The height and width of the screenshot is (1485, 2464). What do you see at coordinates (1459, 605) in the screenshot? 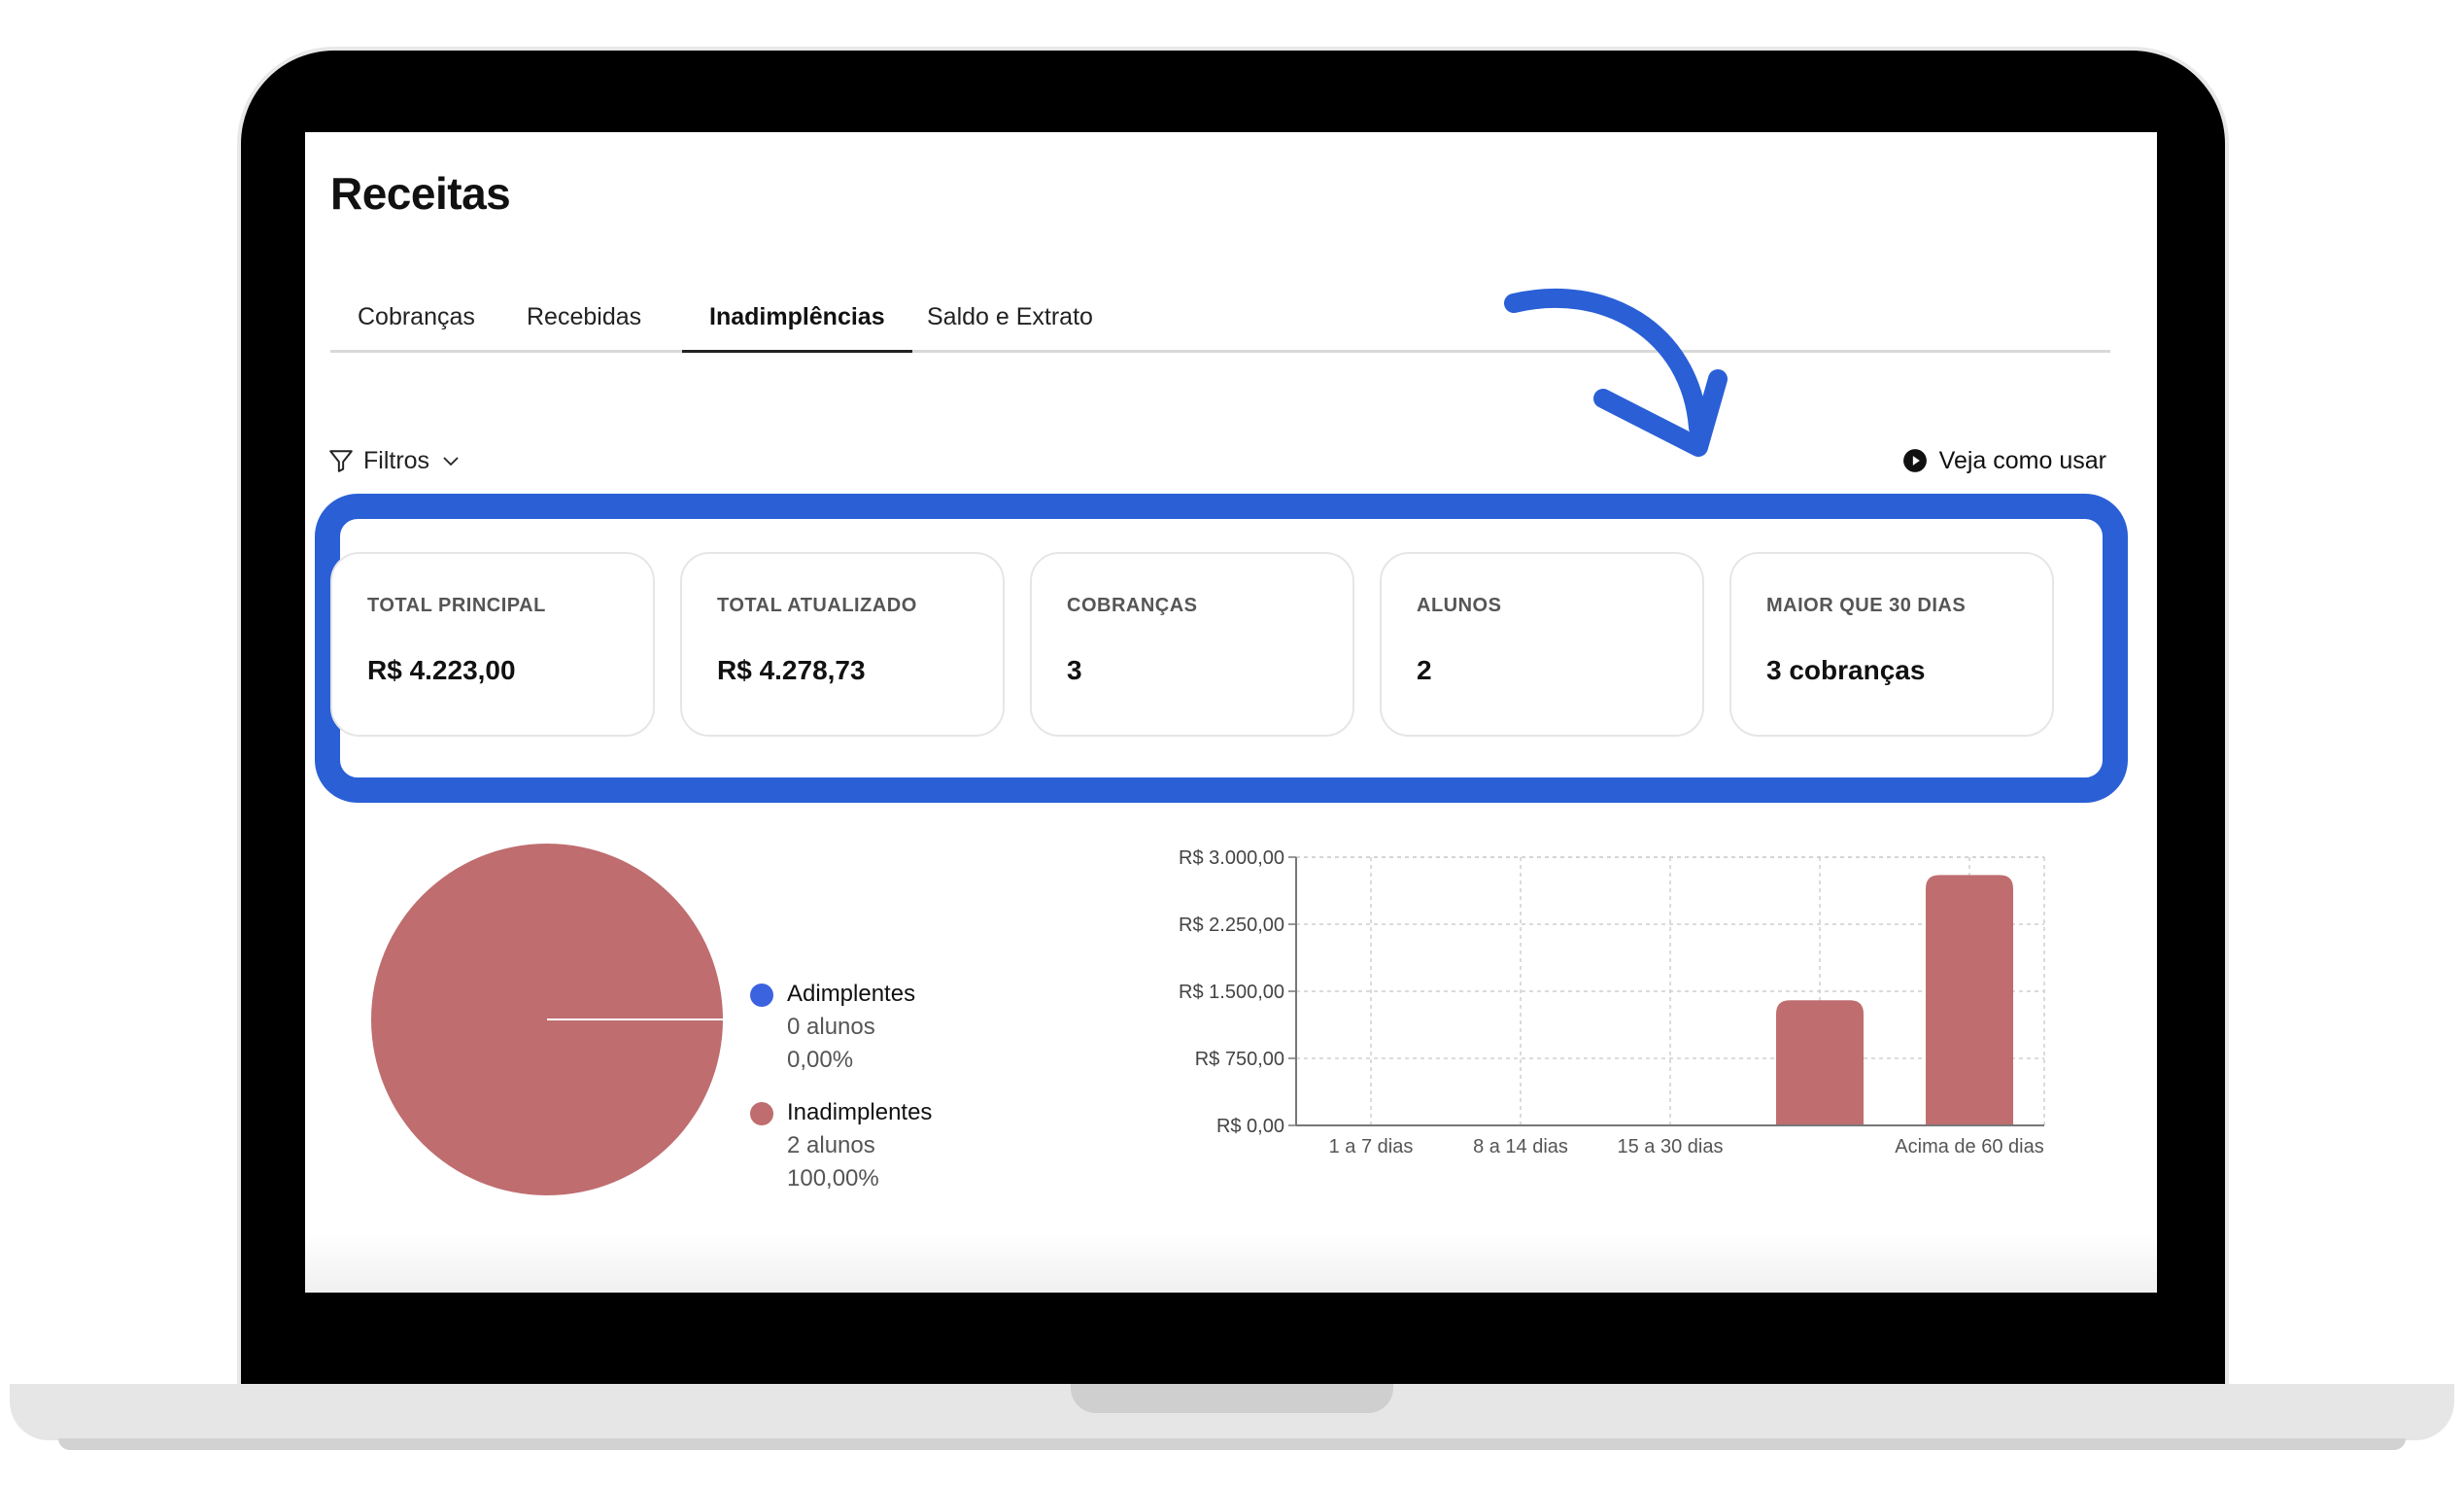
I see `card-label: ALUNOS` at bounding box center [1459, 605].